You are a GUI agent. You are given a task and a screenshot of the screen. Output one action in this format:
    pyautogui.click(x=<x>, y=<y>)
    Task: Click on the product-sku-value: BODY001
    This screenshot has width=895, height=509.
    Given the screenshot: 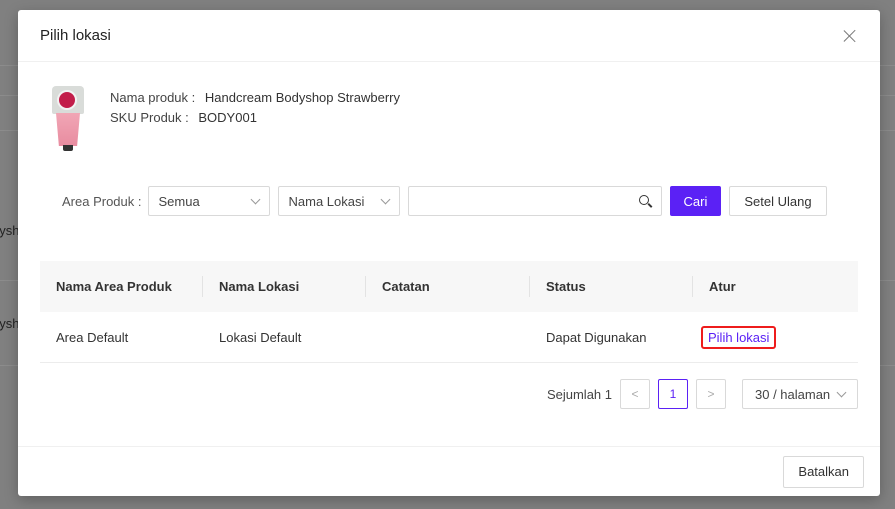 What is the action you would take?
    pyautogui.click(x=227, y=117)
    